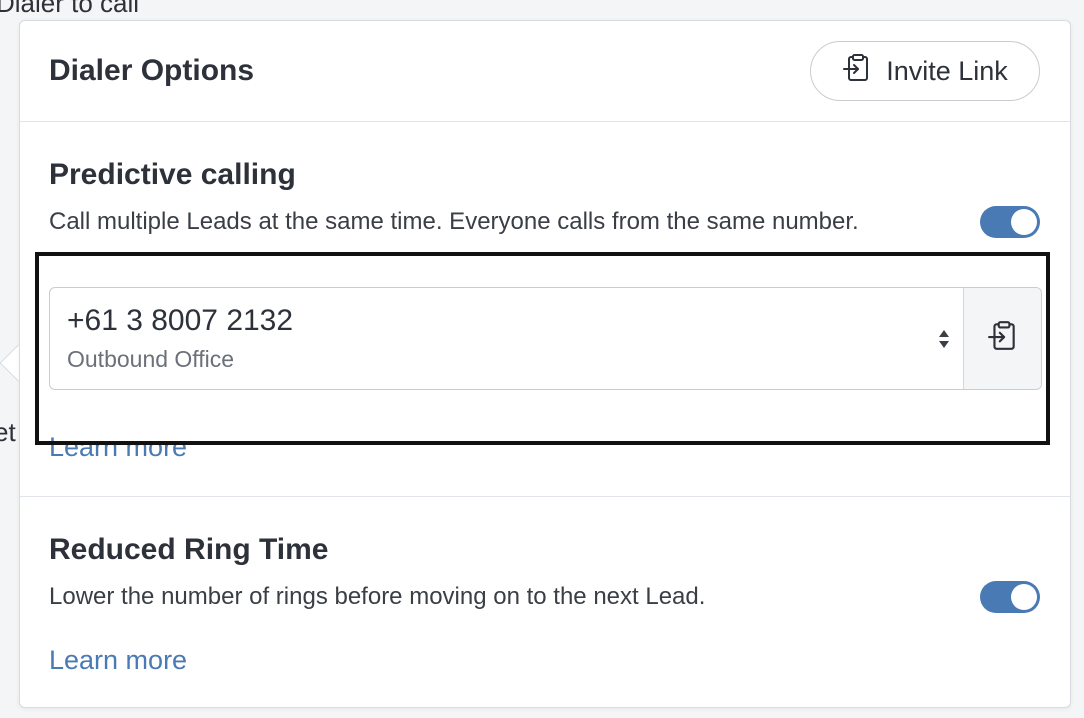 The height and width of the screenshot is (718, 1084). I want to click on select-caret-icon, so click(944, 339).